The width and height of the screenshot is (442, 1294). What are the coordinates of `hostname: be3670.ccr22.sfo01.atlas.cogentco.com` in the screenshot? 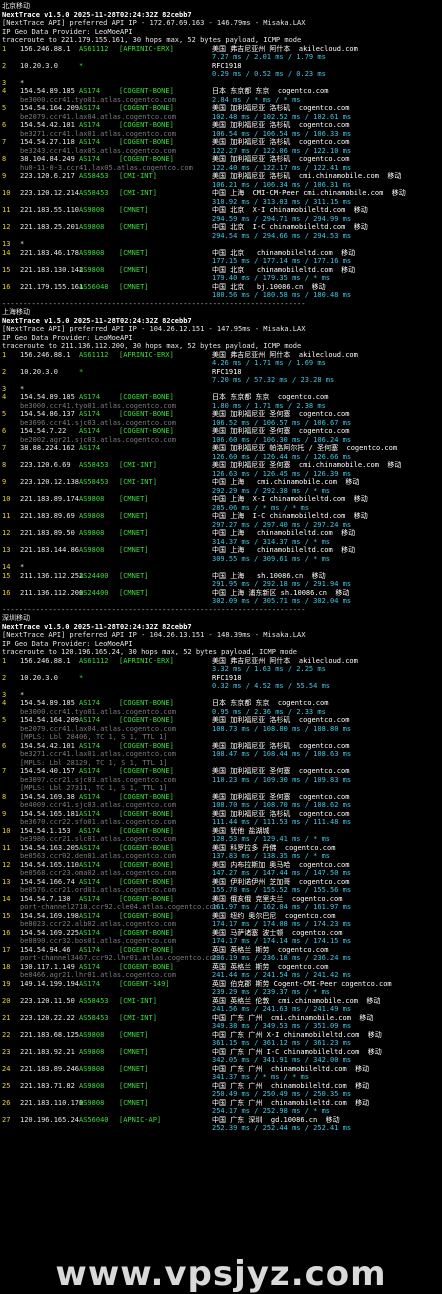 It's located at (98, 822).